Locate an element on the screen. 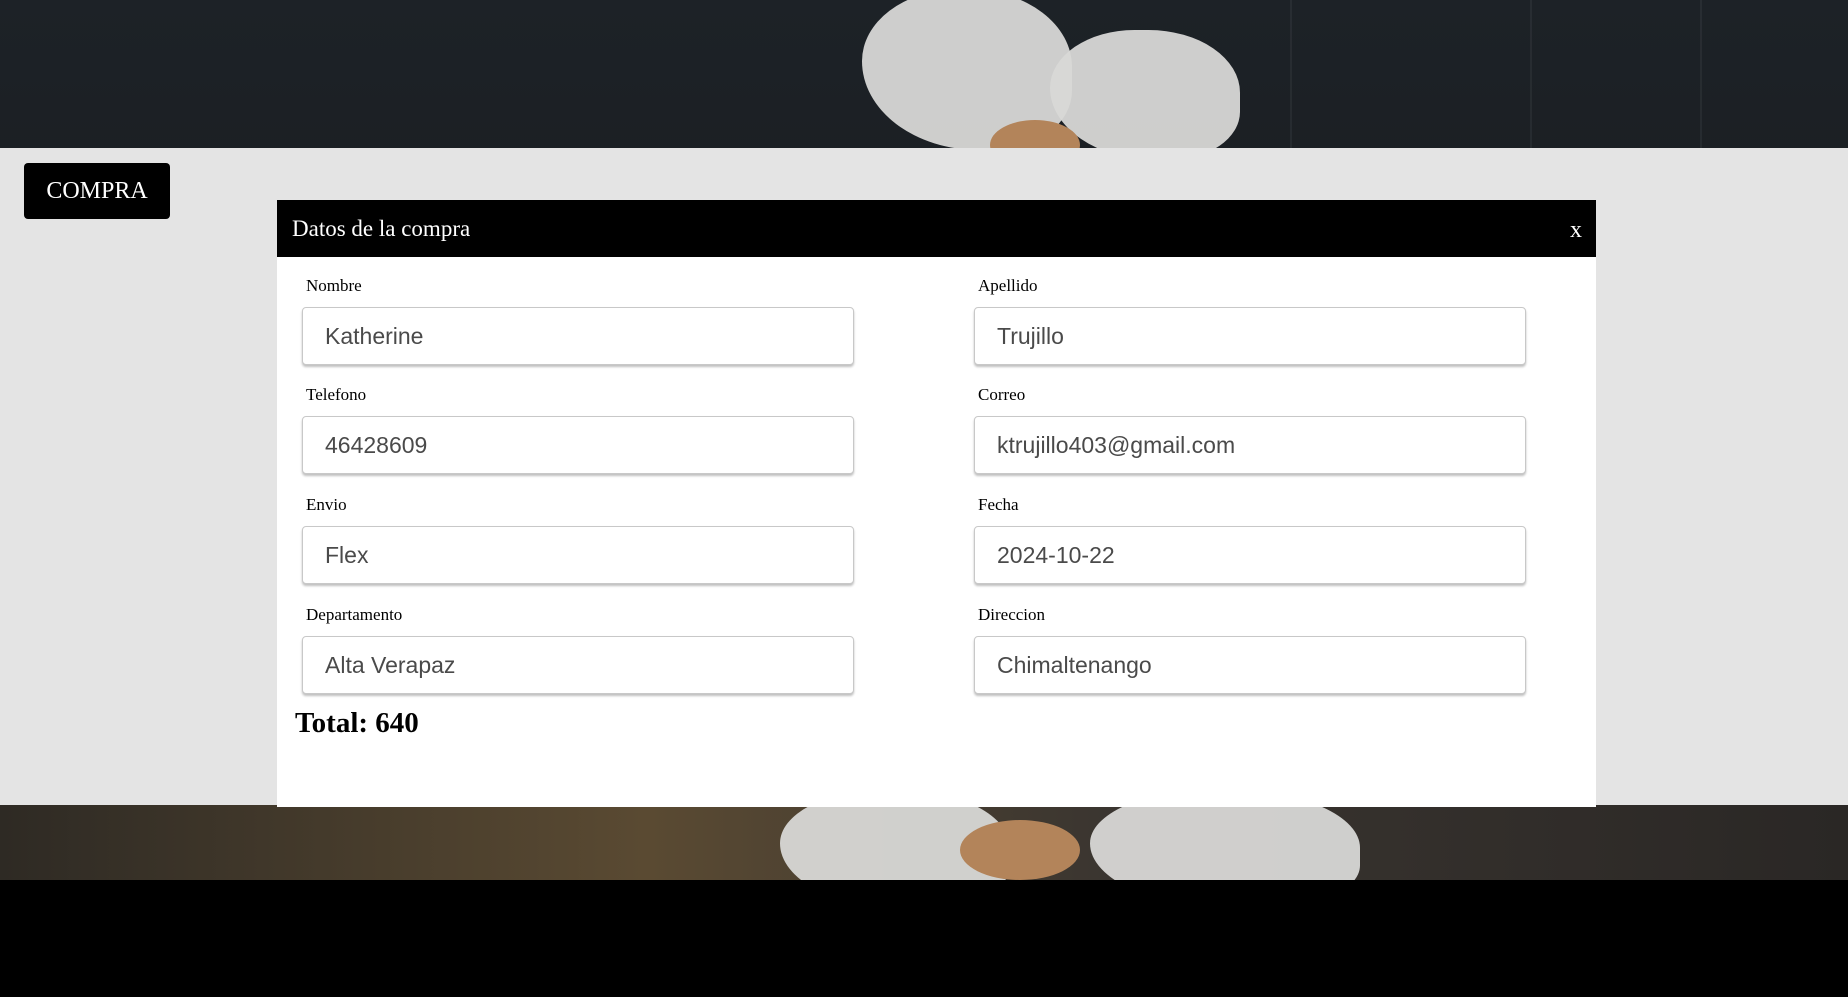 The height and width of the screenshot is (997, 1848). departamento-input is located at coordinates (578, 665).